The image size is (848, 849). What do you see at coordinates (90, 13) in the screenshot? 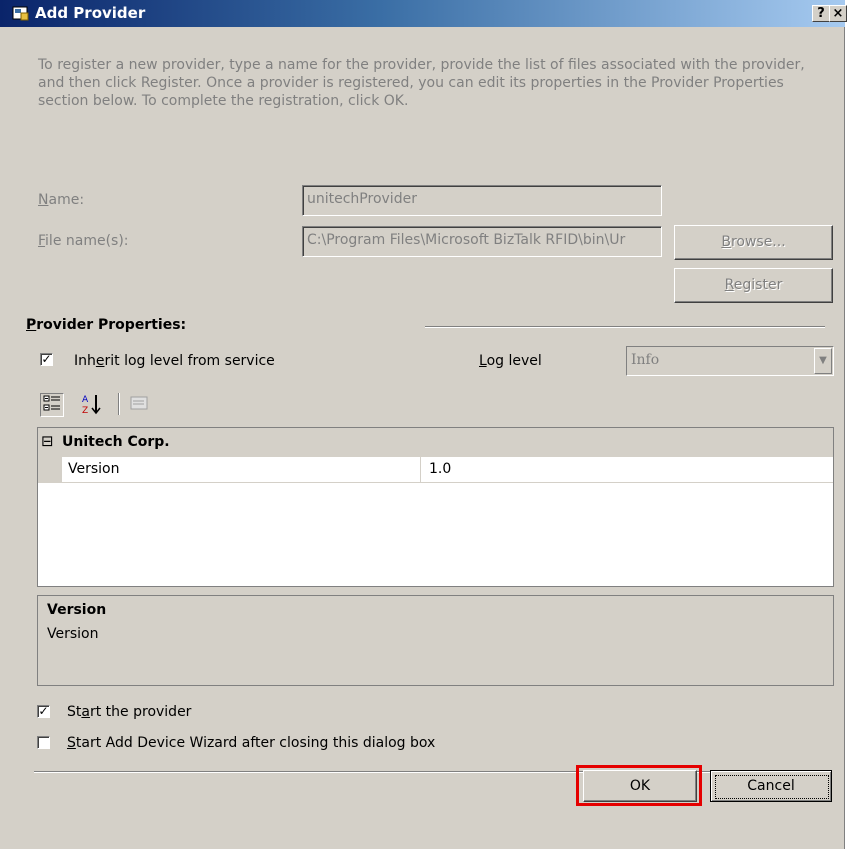
I see `window-title: Add Provider` at bounding box center [90, 13].